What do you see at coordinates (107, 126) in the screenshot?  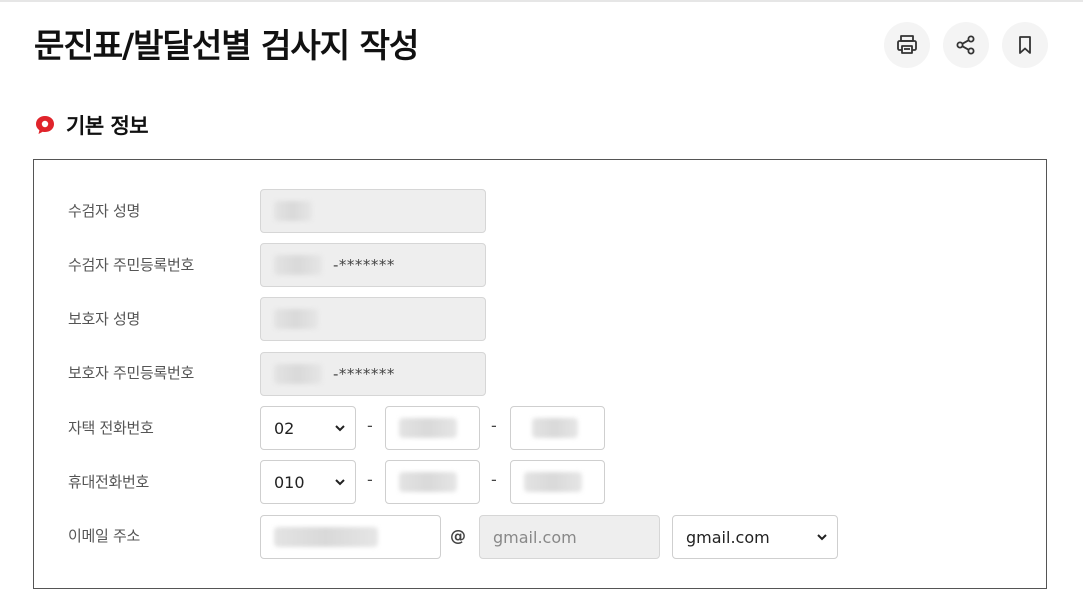 I see `section-title: 기본 정보` at bounding box center [107, 126].